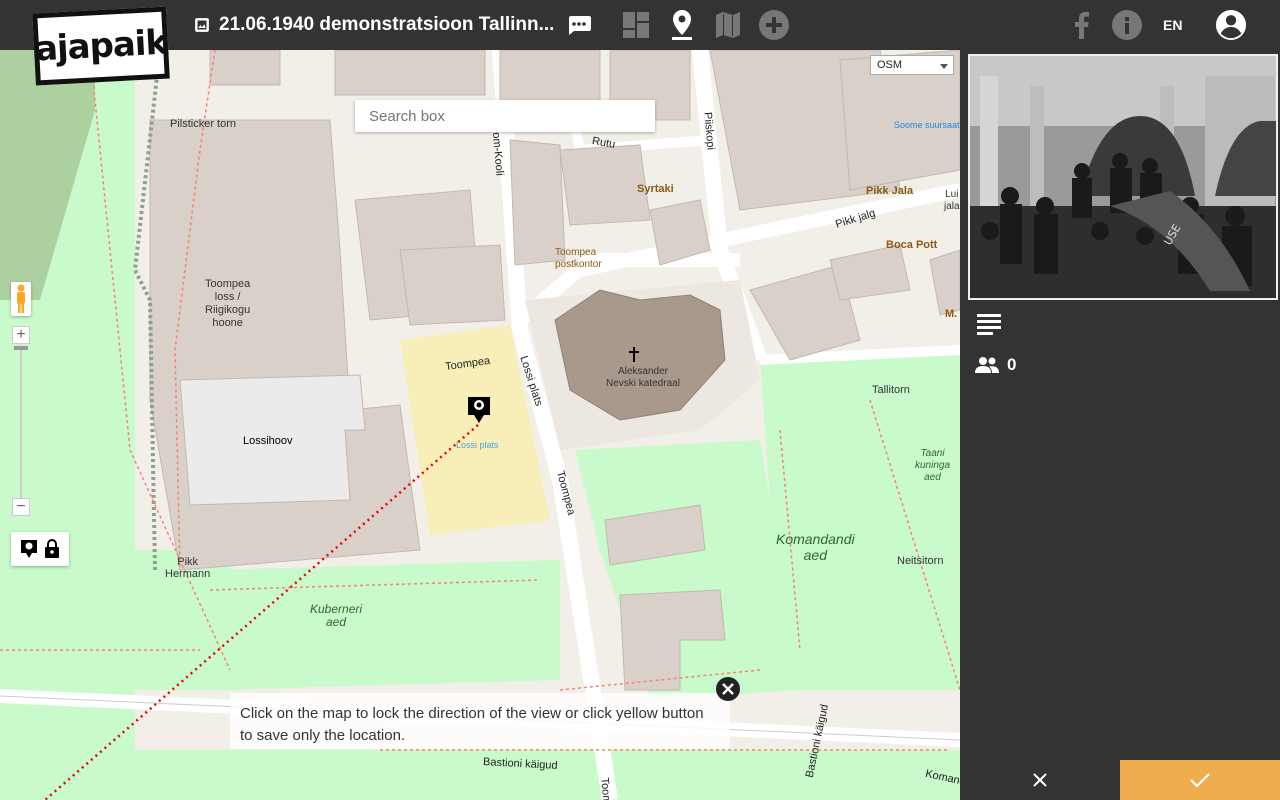 Image resolution: width=1280 pixels, height=800 pixels. What do you see at coordinates (728, 25) in the screenshot?
I see `map-icon` at bounding box center [728, 25].